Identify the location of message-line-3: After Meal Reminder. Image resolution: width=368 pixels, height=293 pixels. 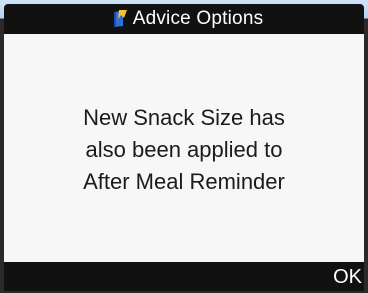
(184, 181).